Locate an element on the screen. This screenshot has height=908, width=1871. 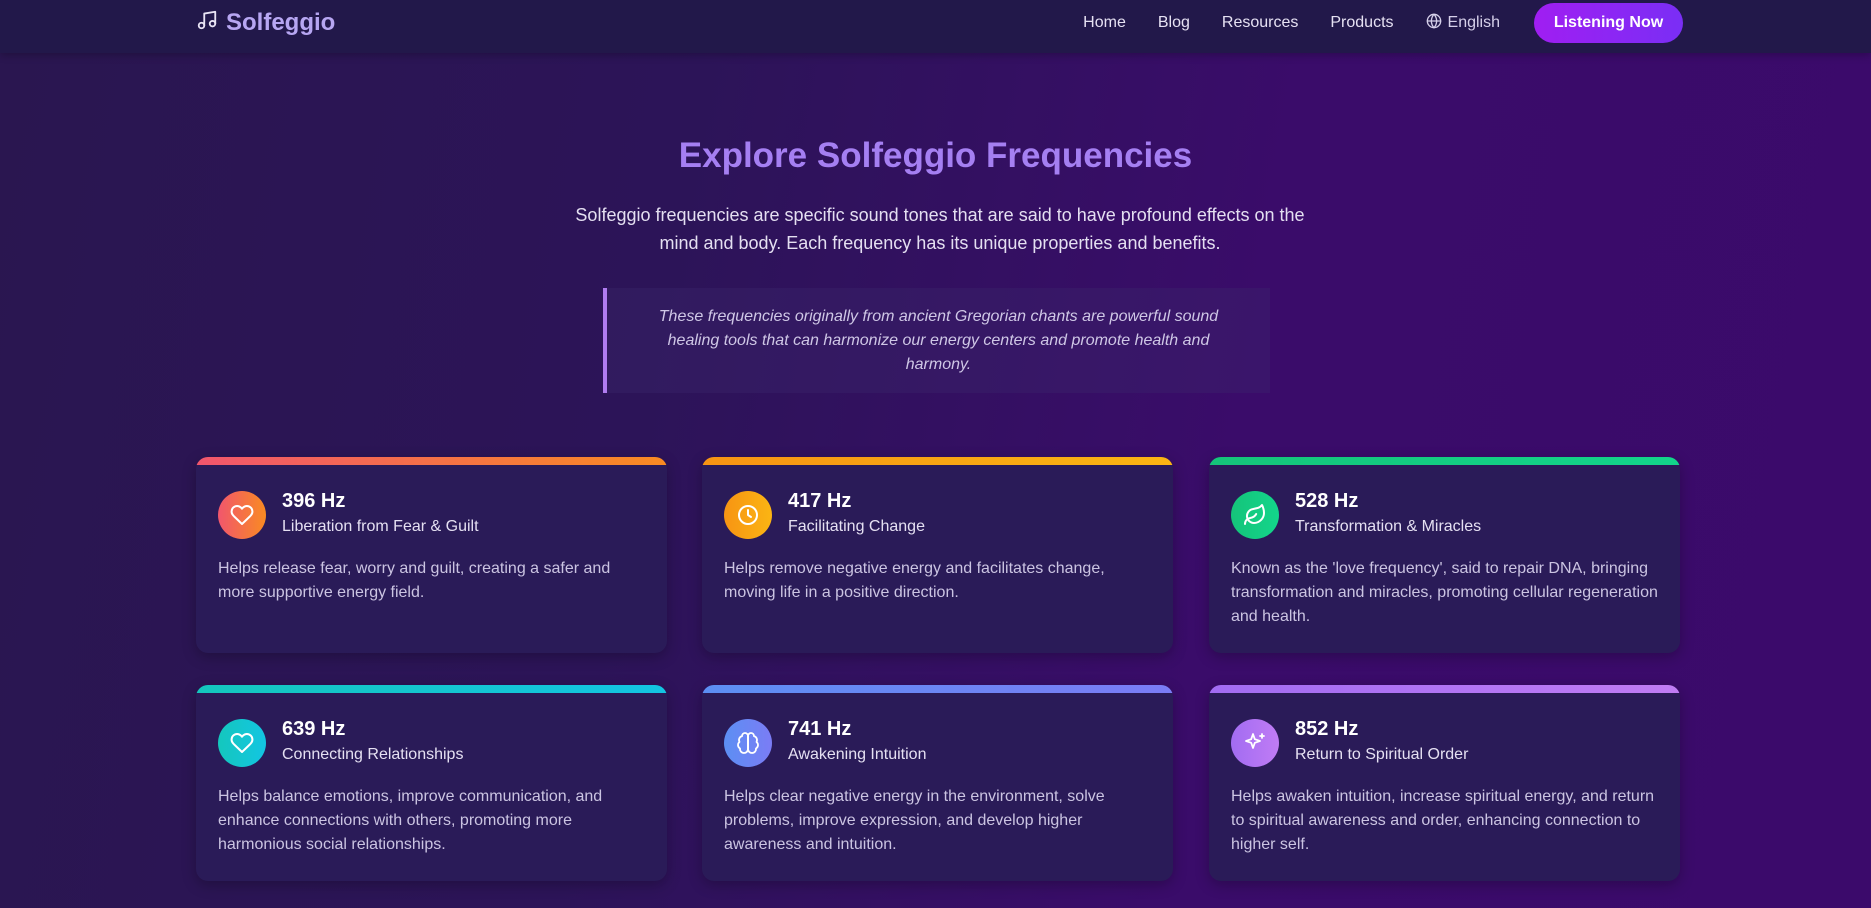
listening-now-button: Listening Now is located at coordinates (1608, 23).